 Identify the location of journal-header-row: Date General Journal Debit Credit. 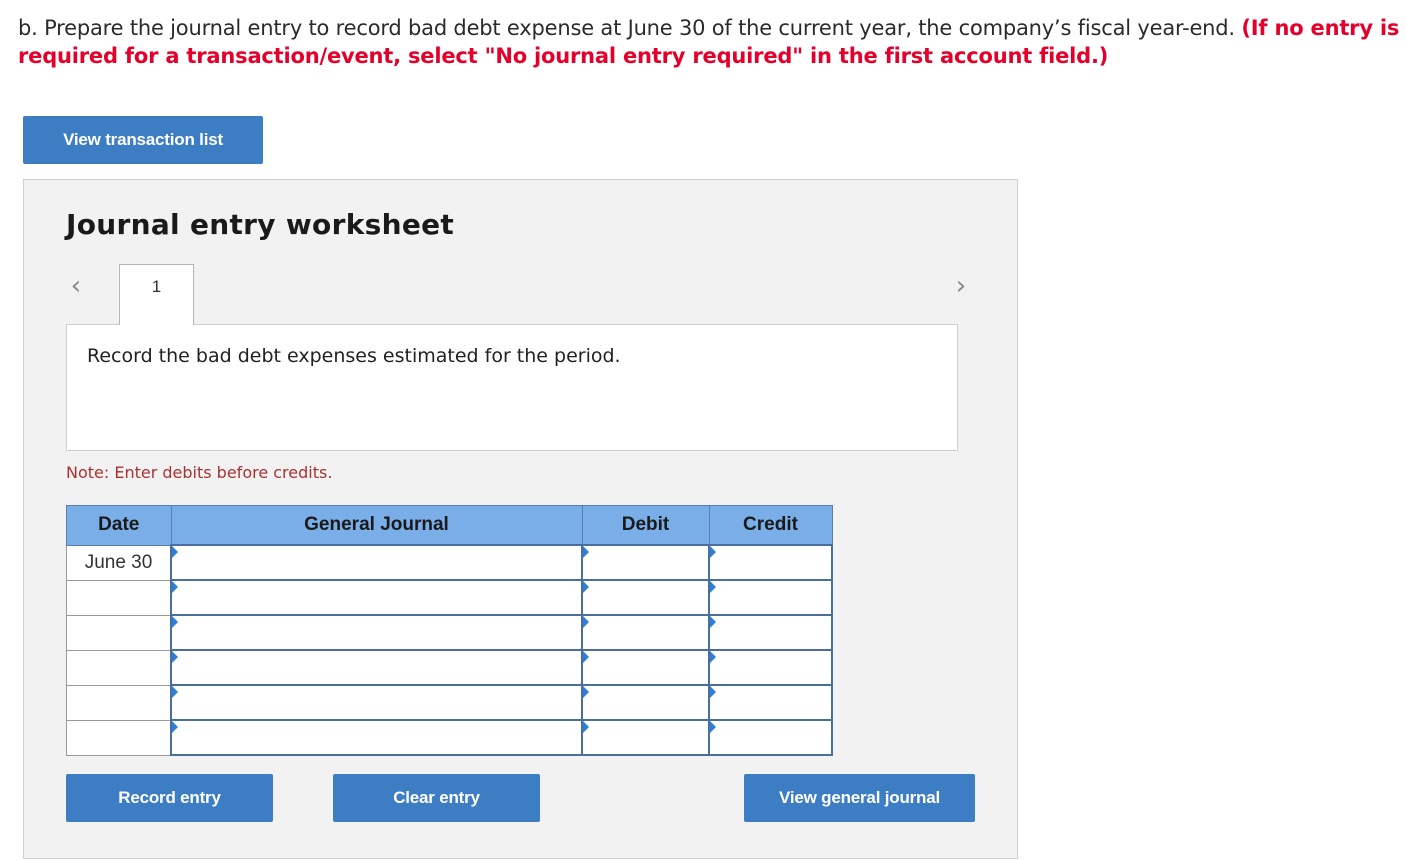
(449, 525).